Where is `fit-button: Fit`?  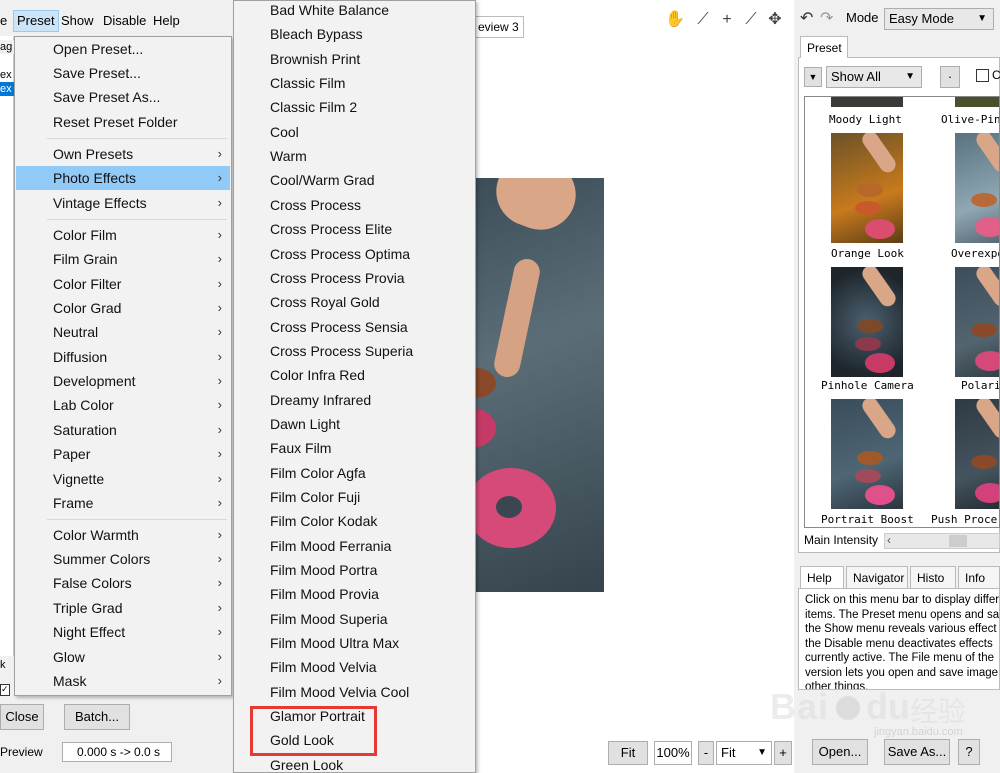 fit-button: Fit is located at coordinates (628, 753).